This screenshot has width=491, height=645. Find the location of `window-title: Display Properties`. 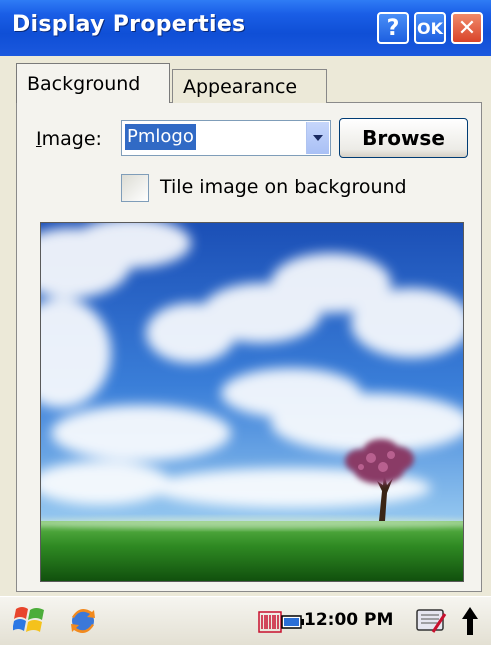

window-title: Display Properties is located at coordinates (129, 24).